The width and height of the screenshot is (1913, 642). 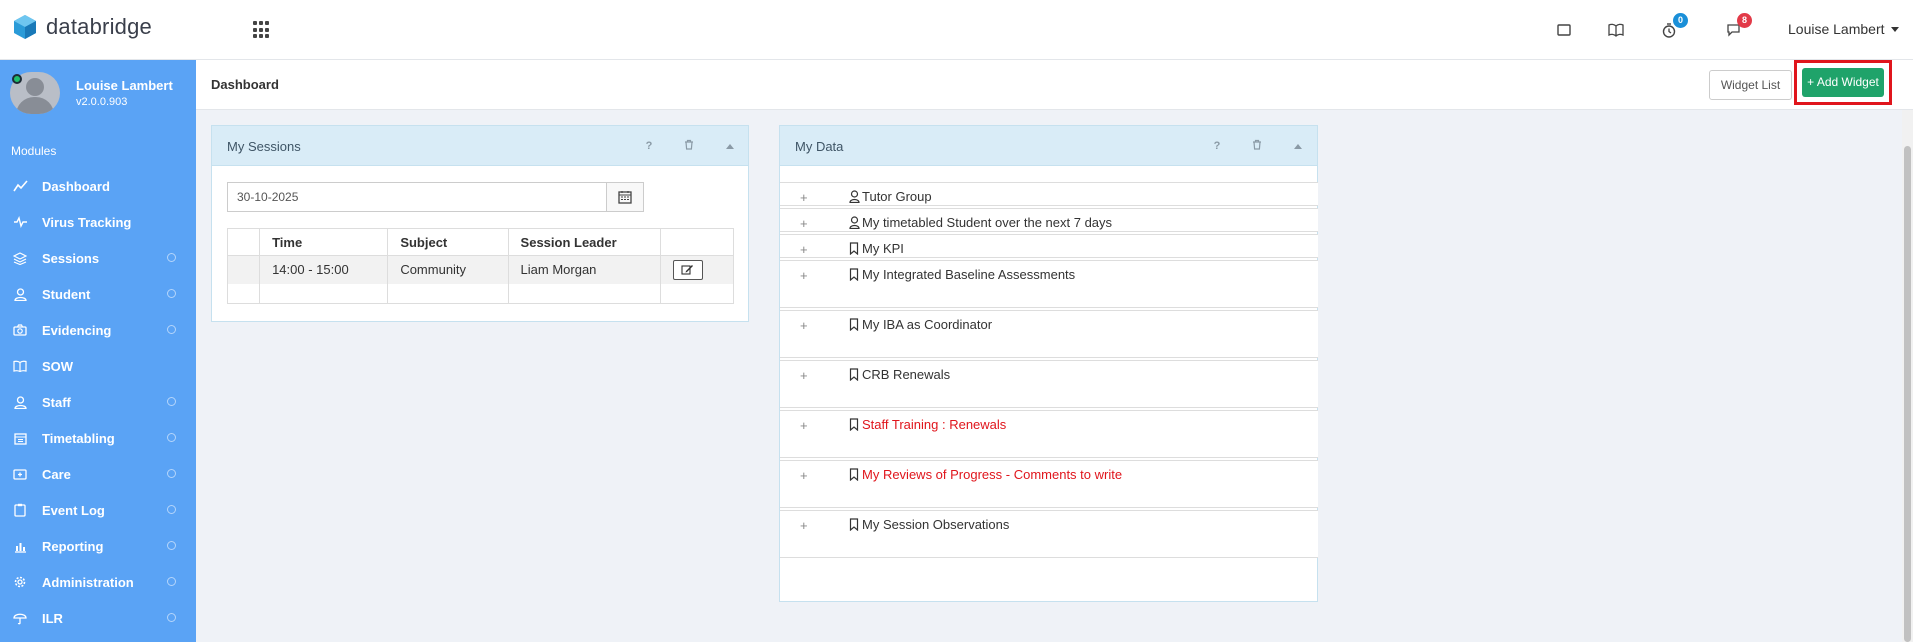 What do you see at coordinates (1048, 146) in the screenshot?
I see `widget-header: My Data ?` at bounding box center [1048, 146].